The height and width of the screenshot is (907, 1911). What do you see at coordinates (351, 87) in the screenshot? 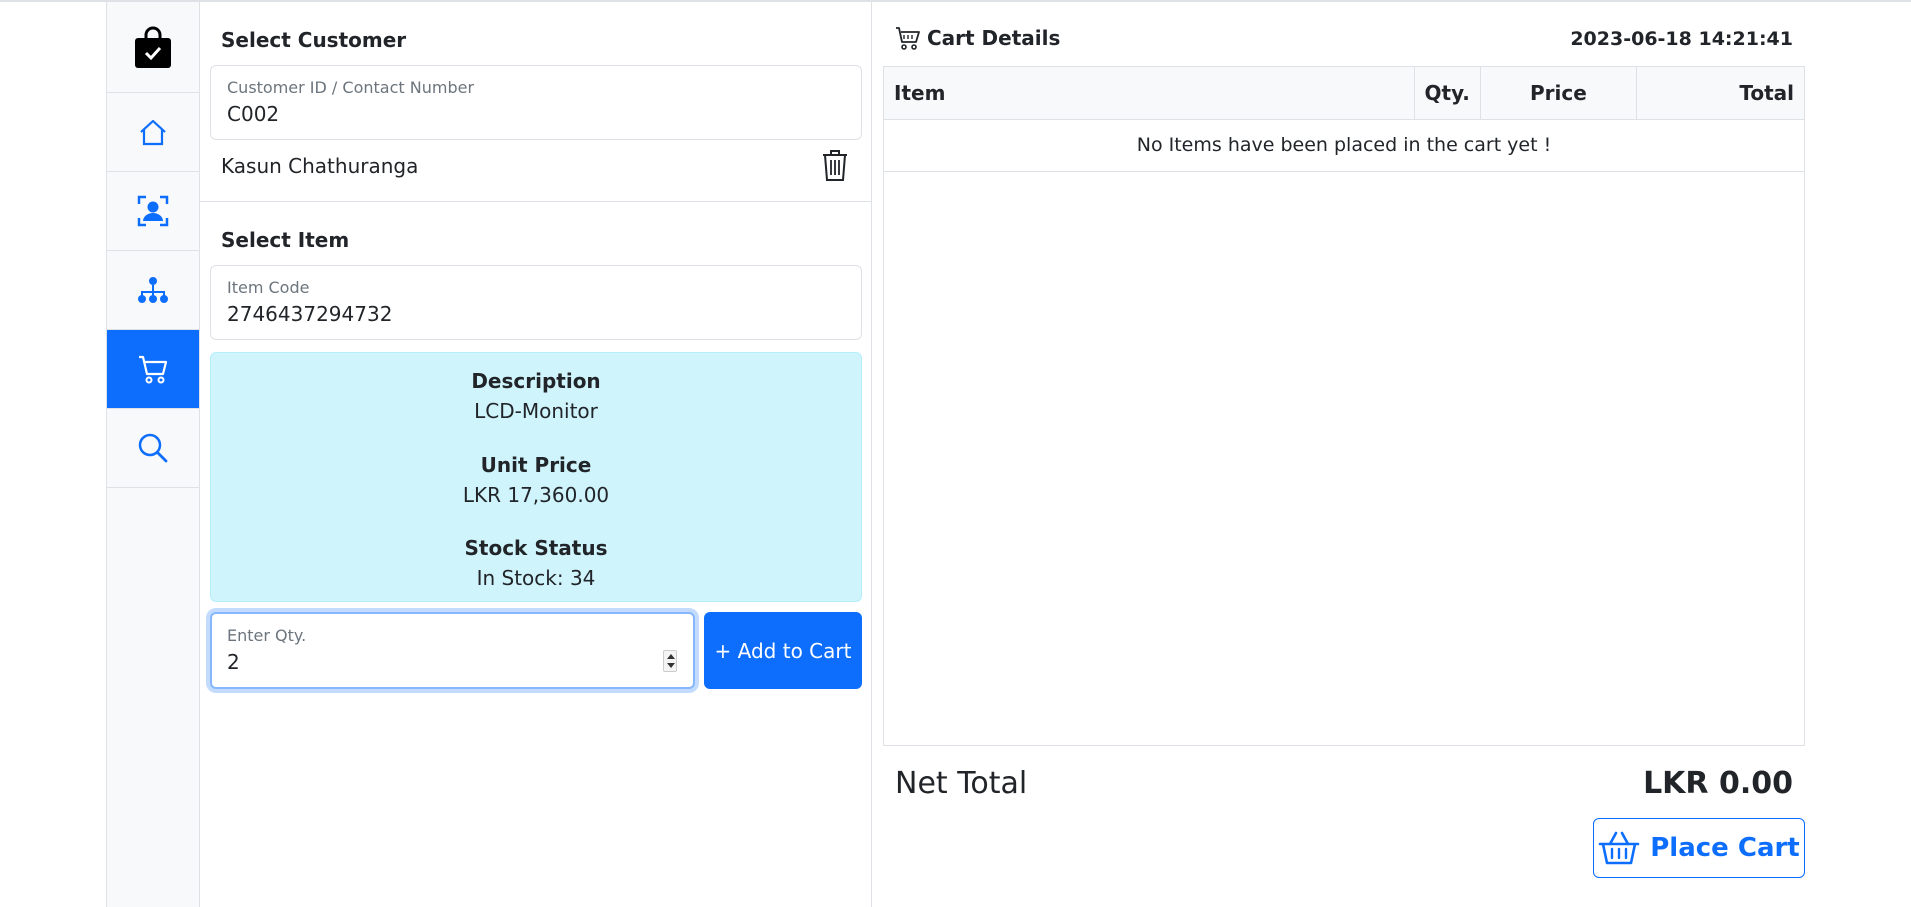
I see `customer-id-label: Customer ID / Contact Number` at bounding box center [351, 87].